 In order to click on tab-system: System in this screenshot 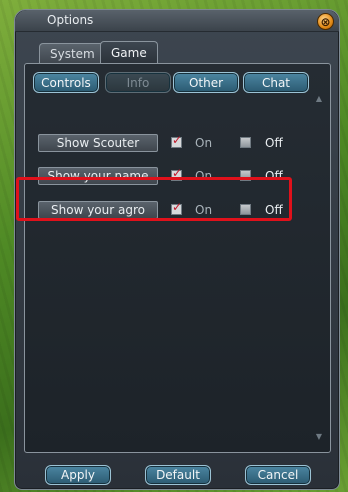, I will do `click(72, 53)`.